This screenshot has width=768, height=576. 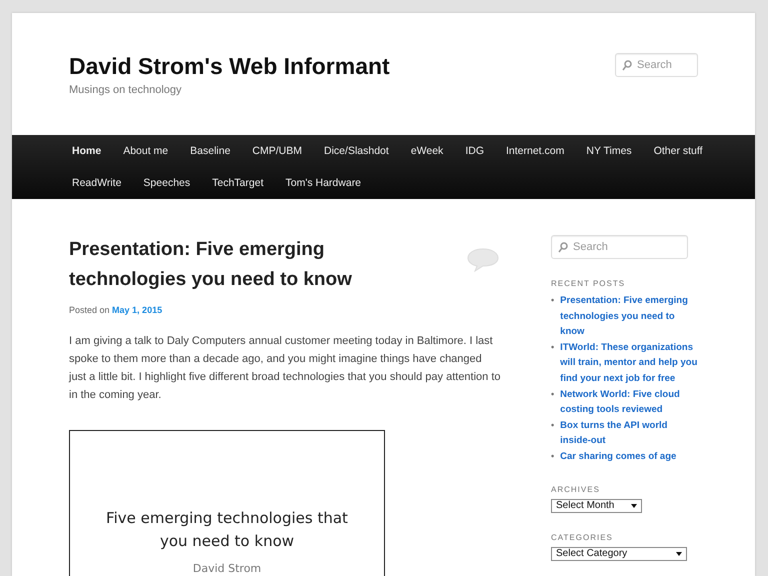 I want to click on month-select: Select Month, so click(x=596, y=505).